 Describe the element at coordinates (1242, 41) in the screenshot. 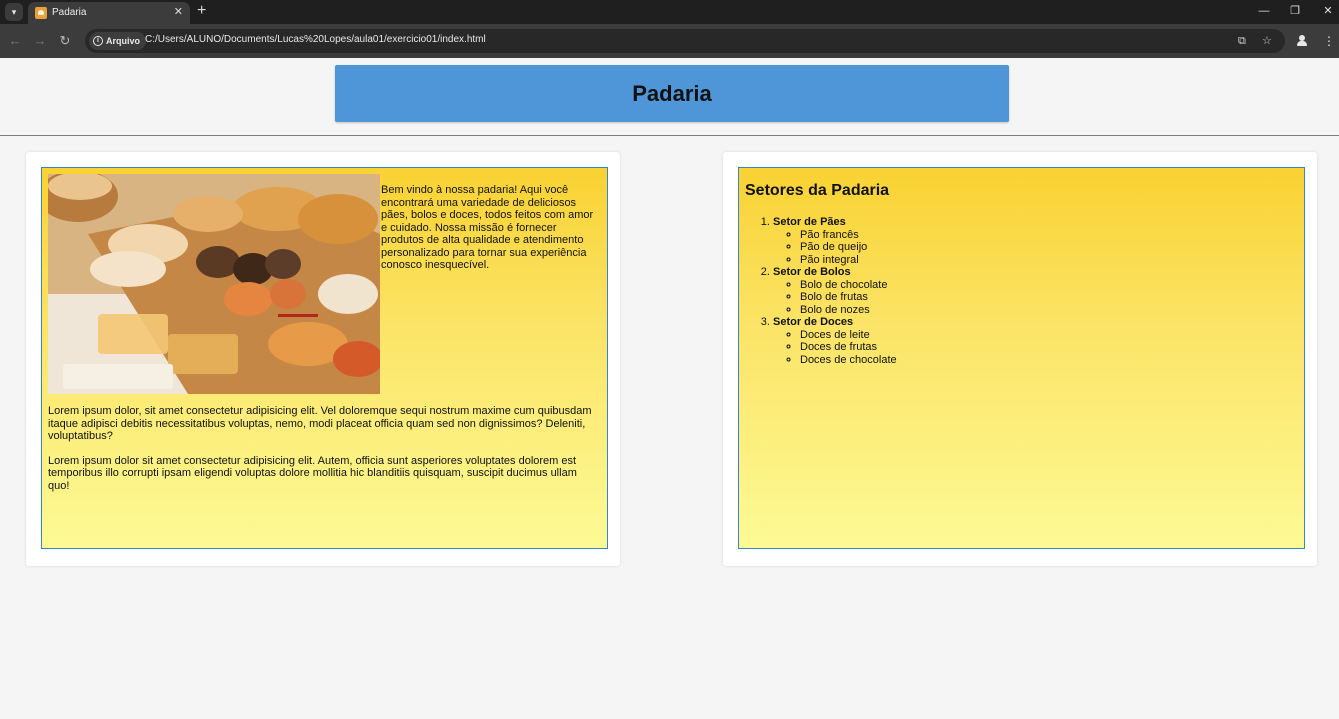

I see `translate-icon: ⧉` at that location.